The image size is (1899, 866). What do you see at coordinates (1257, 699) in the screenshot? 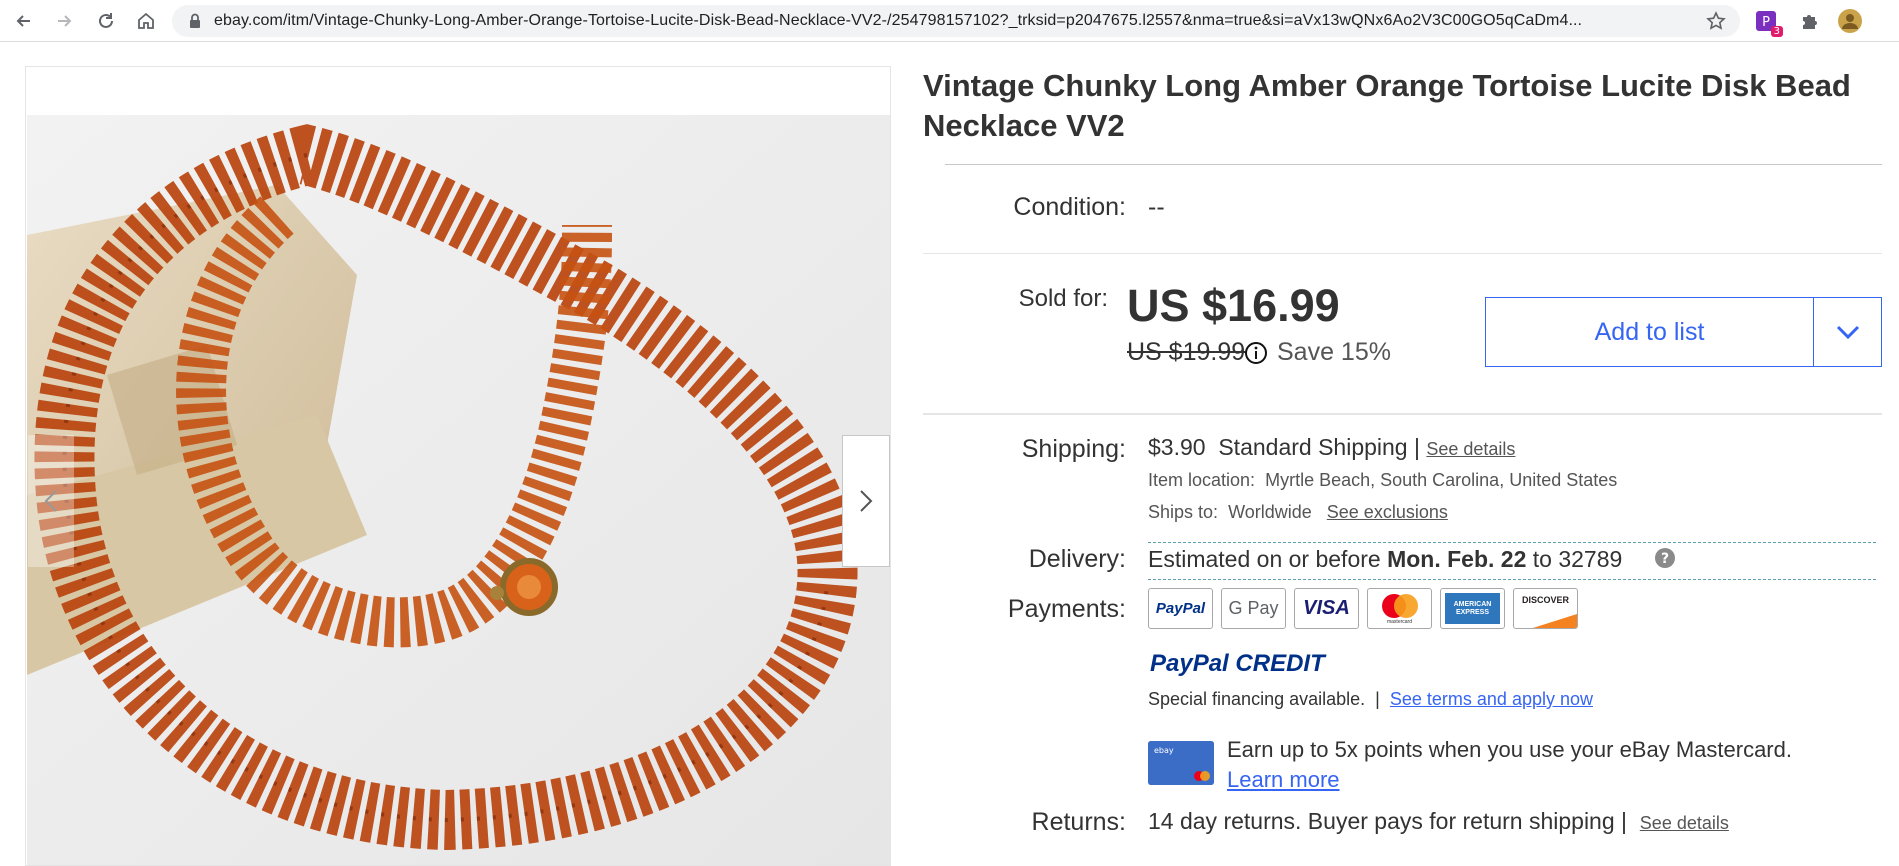
I see `financing-label: Special financing available.` at bounding box center [1257, 699].